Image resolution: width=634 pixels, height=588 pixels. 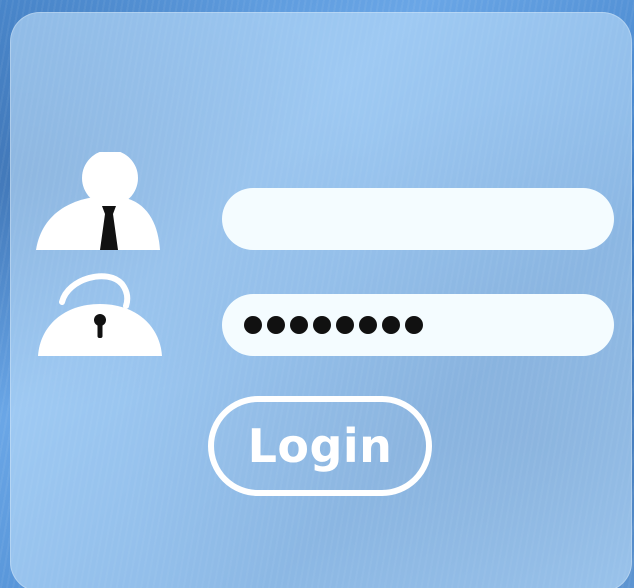 I want to click on user-icon, so click(x=98, y=202).